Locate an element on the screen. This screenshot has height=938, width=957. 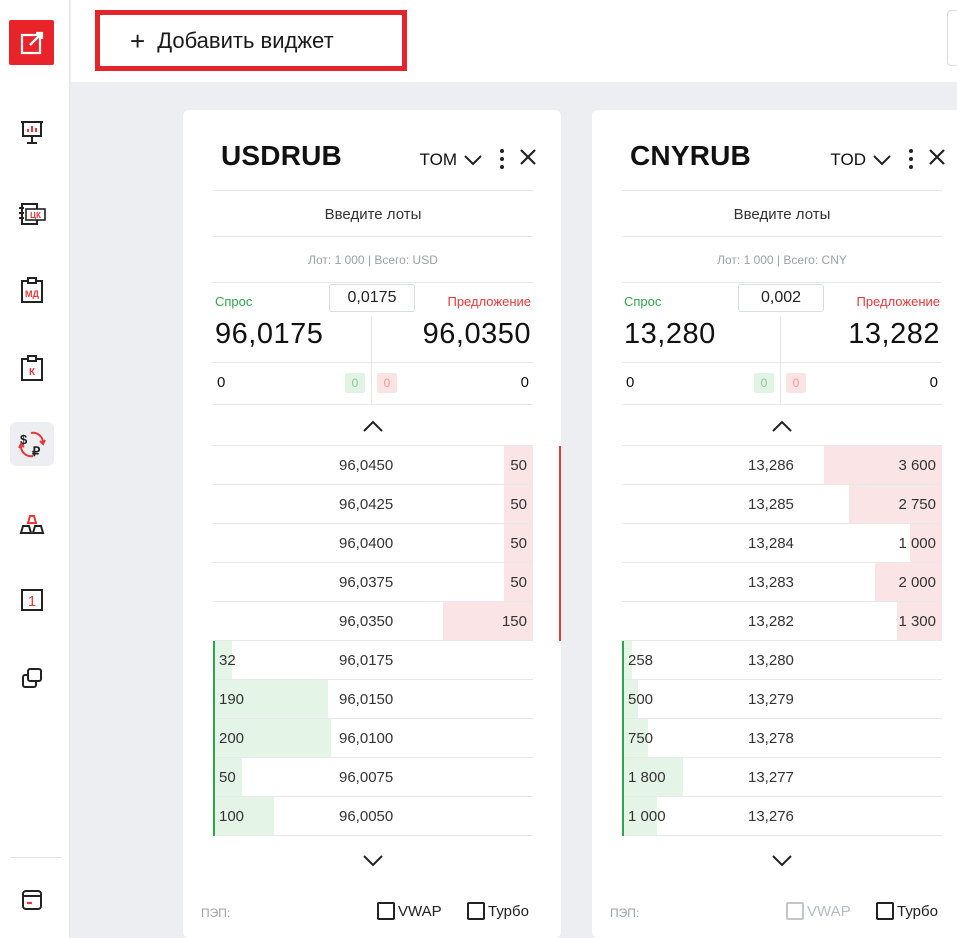
ask-row: 13,283 2 000 is located at coordinates (782, 582).